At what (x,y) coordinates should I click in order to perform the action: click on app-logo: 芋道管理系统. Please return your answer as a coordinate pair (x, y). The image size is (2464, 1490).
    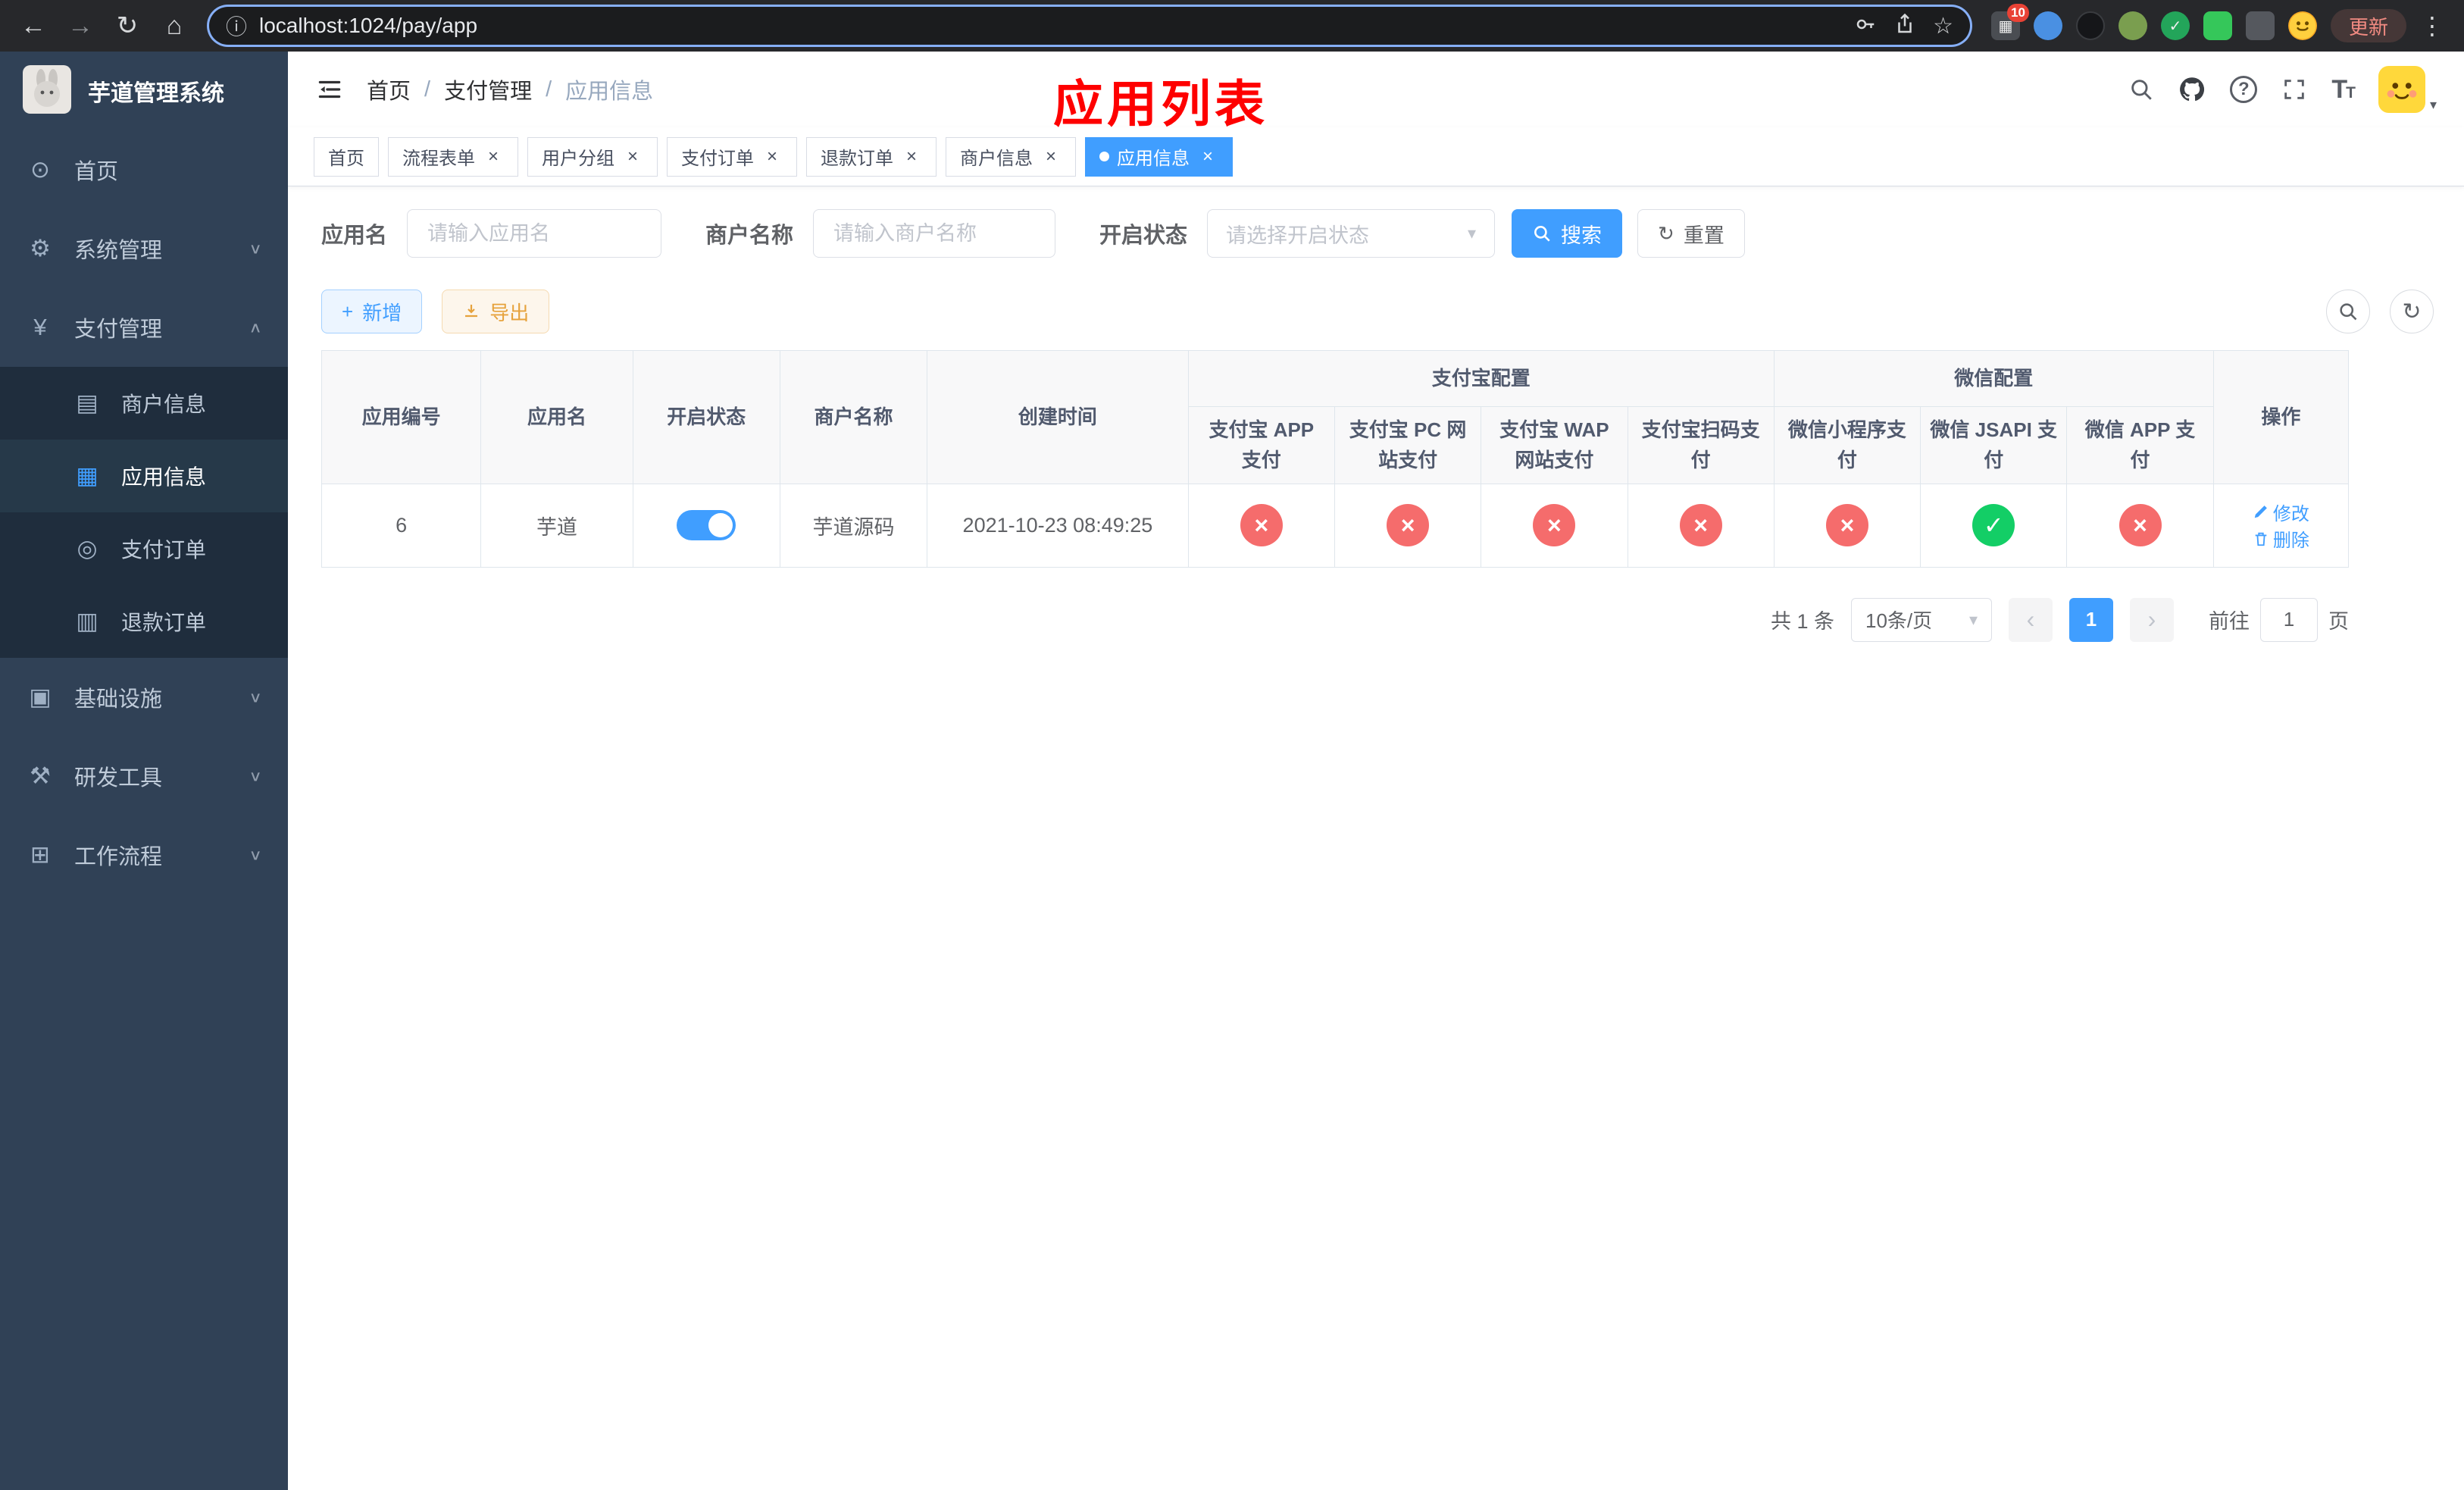
    Looking at the image, I should click on (144, 91).